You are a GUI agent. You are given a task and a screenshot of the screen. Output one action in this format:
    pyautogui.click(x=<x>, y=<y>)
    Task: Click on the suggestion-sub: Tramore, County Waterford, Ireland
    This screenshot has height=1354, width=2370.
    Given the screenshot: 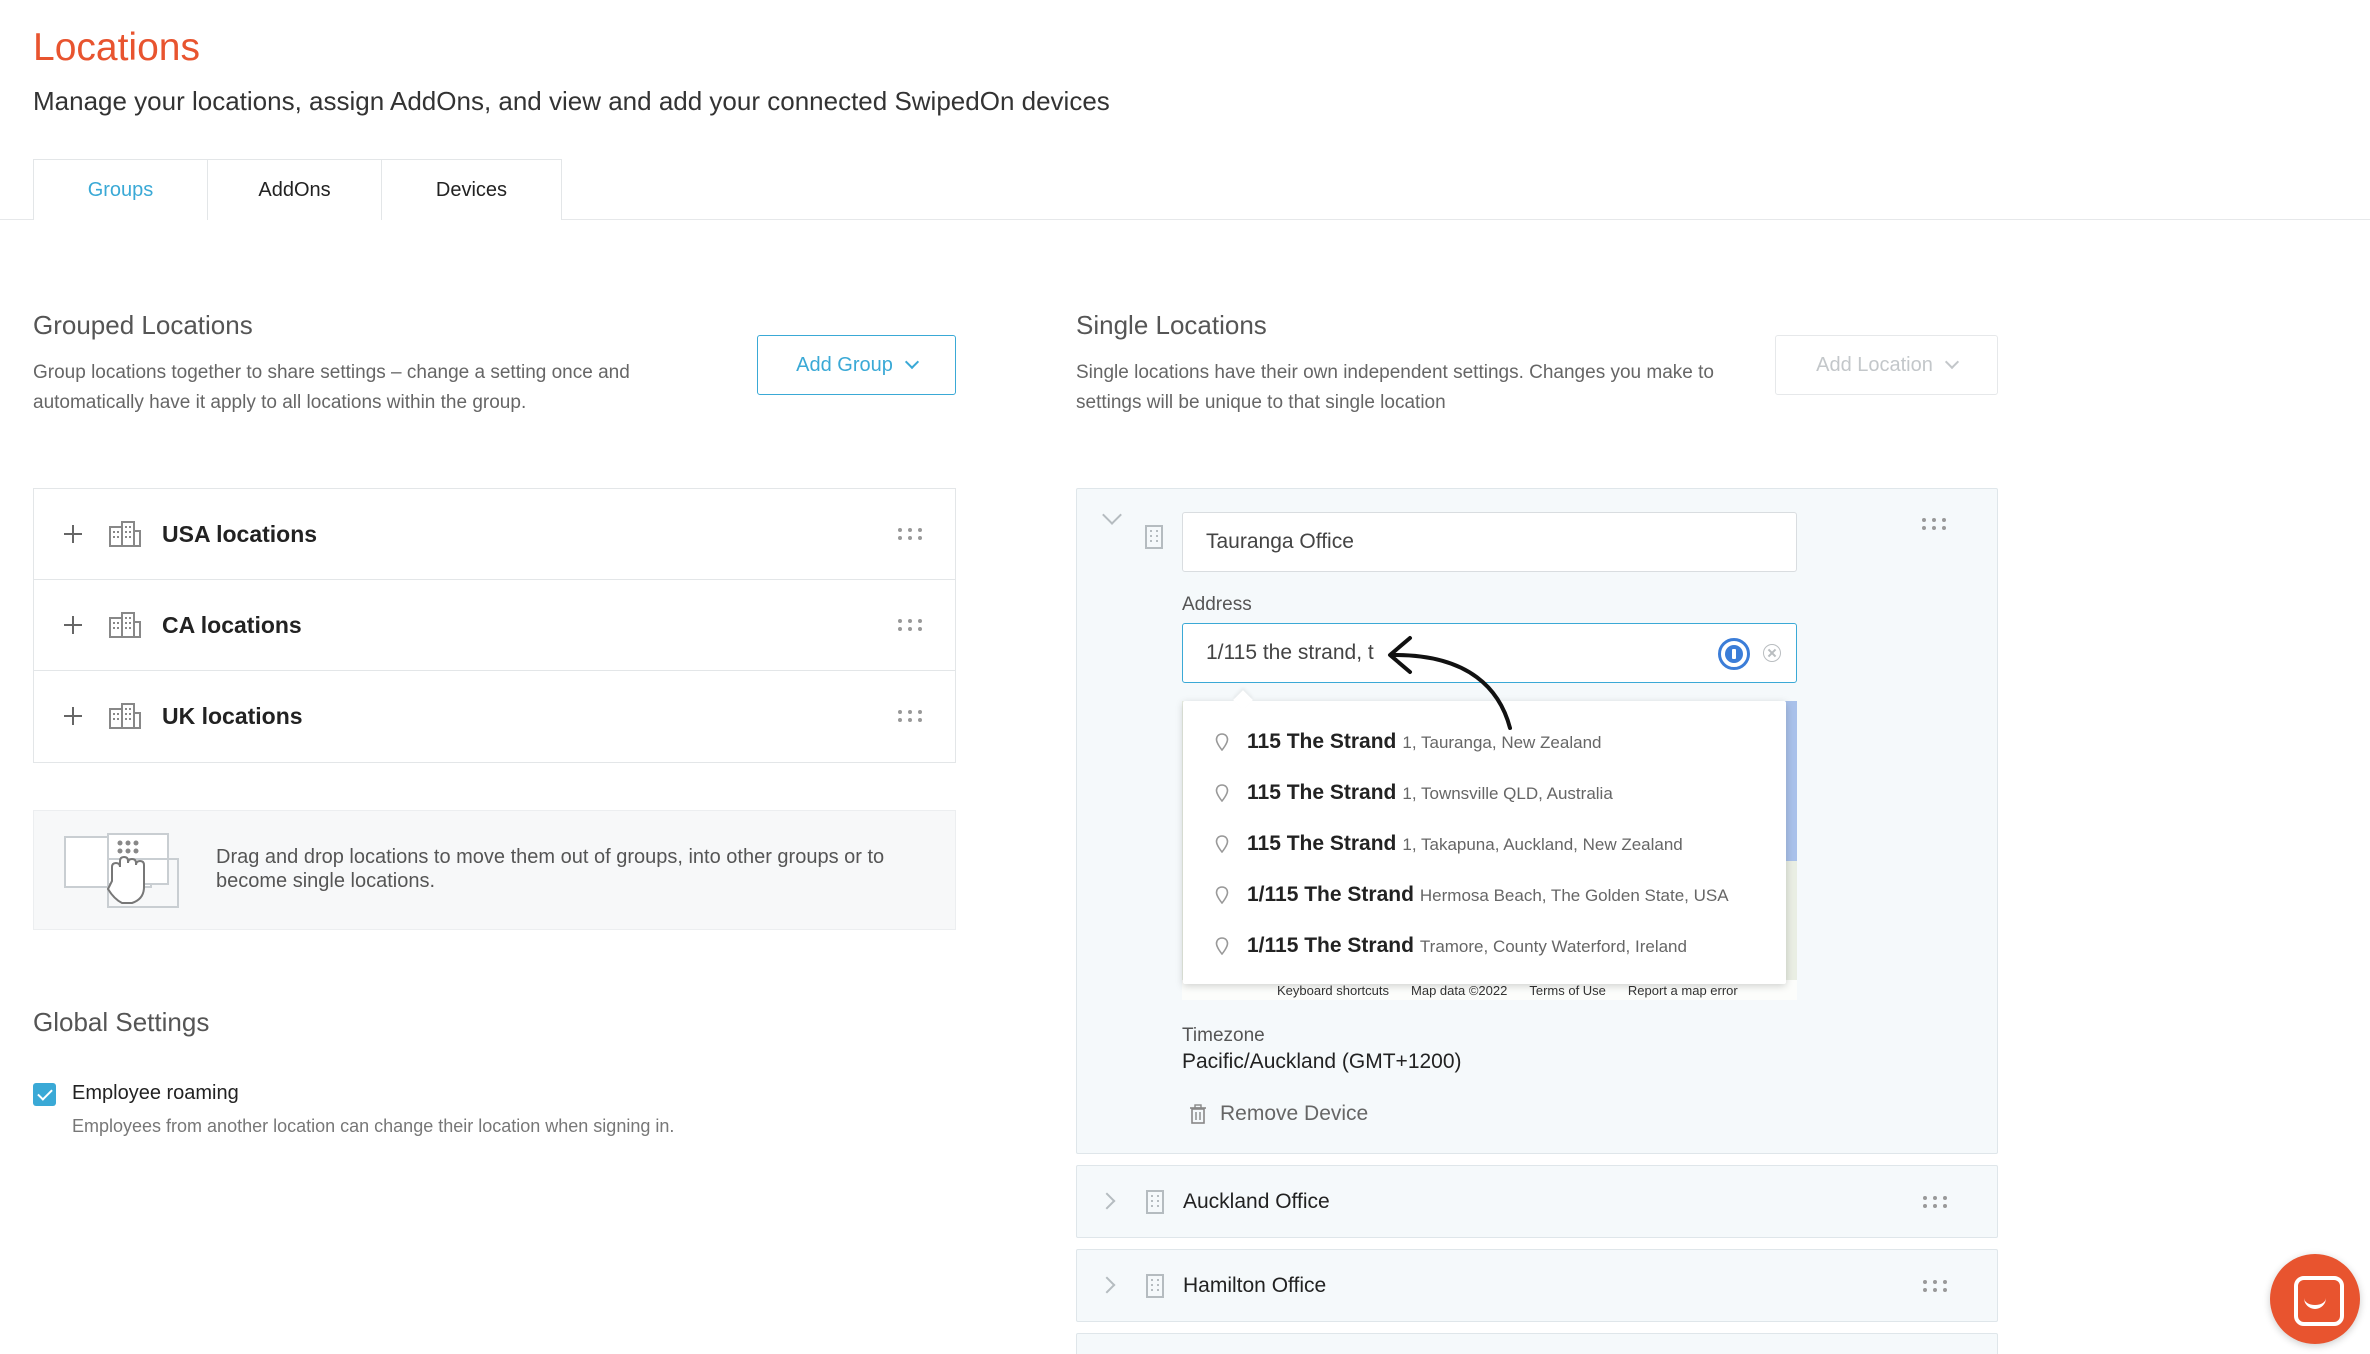 What is the action you would take?
    pyautogui.click(x=1553, y=946)
    